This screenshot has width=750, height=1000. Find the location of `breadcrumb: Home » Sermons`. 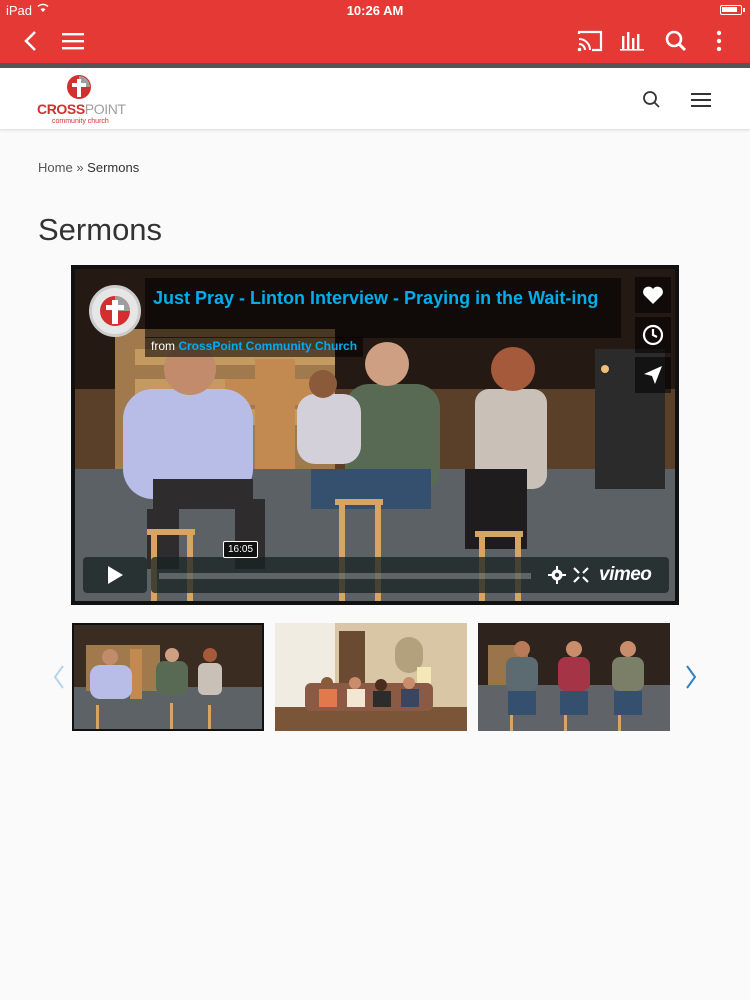

breadcrumb: Home » Sermons is located at coordinates (88, 167).